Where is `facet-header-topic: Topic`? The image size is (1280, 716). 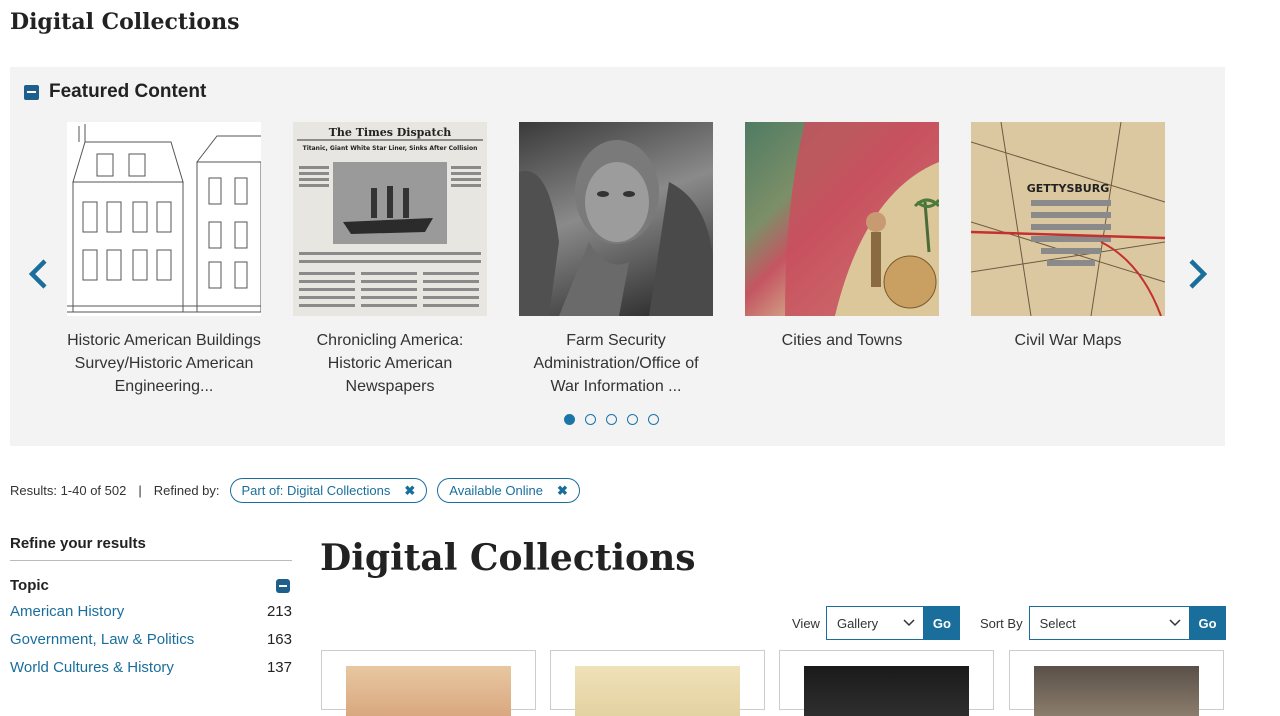 facet-header-topic: Topic is located at coordinates (151, 585).